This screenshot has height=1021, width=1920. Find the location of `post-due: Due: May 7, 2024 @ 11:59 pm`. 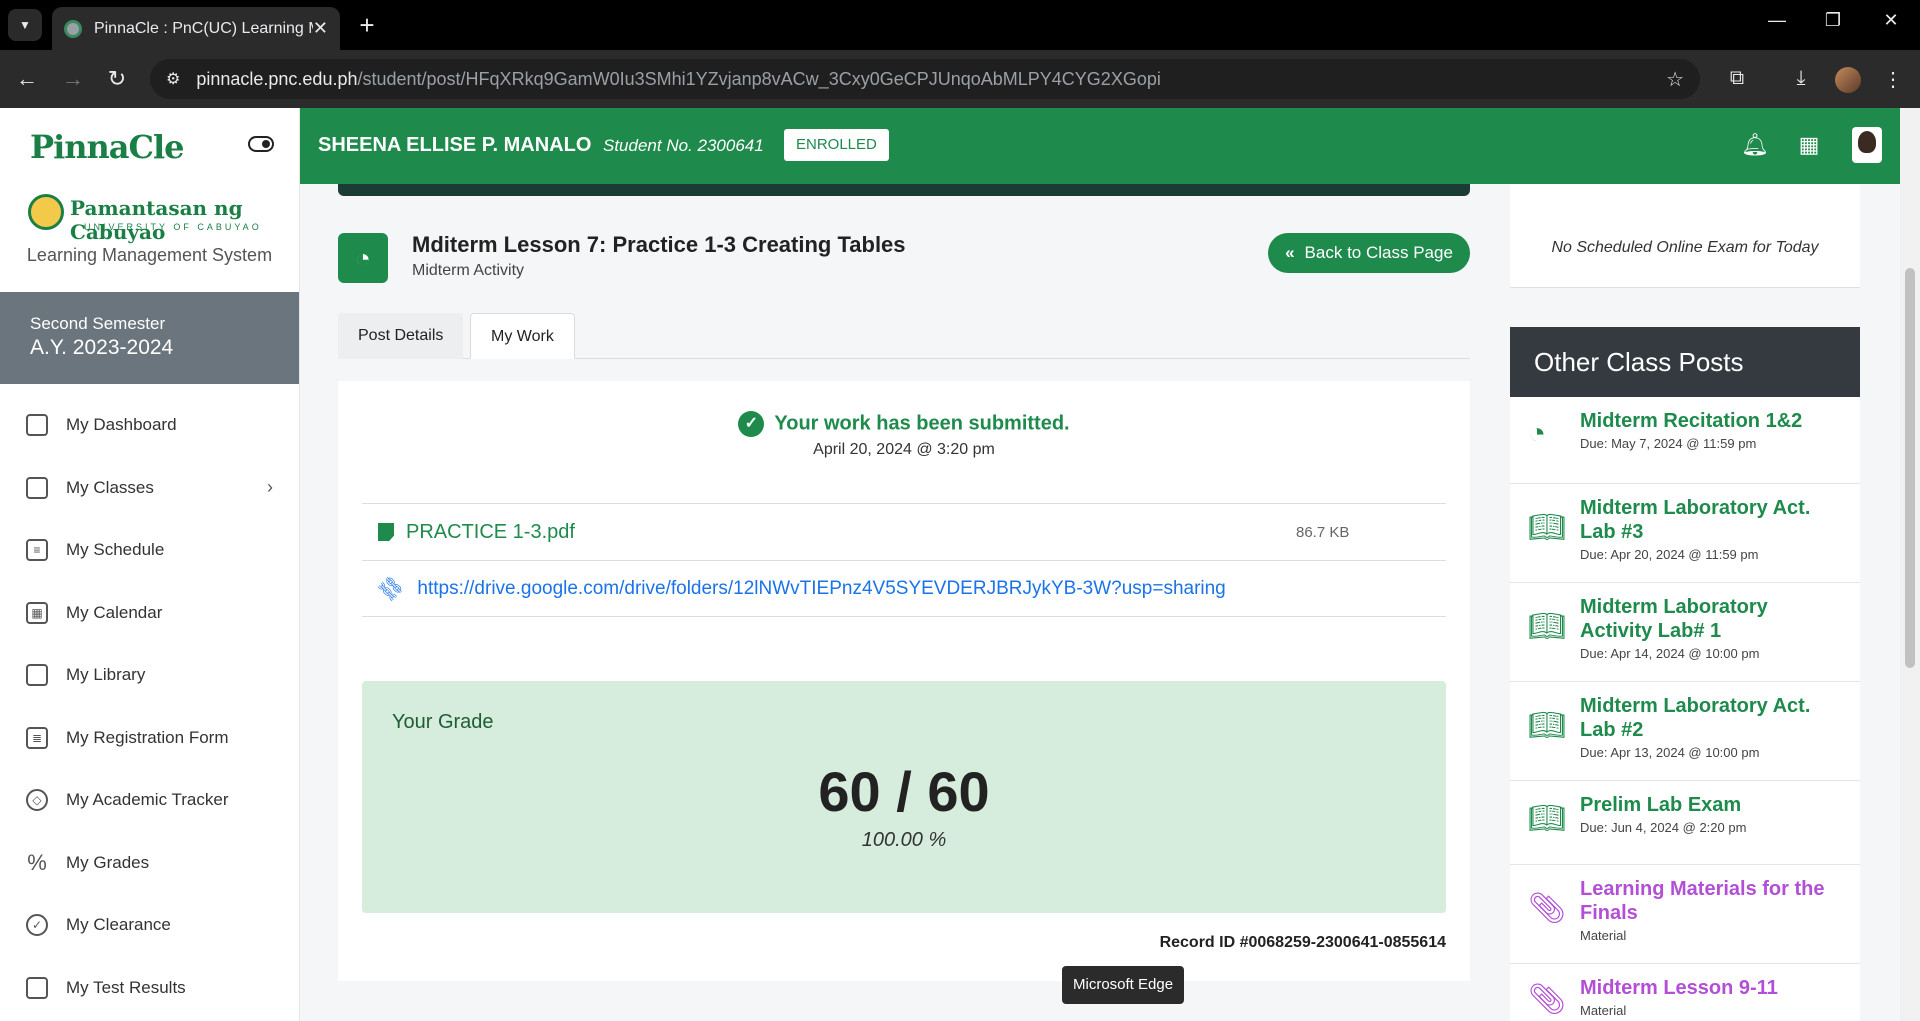

post-due: Due: May 7, 2024 @ 11:59 pm is located at coordinates (1668, 443).